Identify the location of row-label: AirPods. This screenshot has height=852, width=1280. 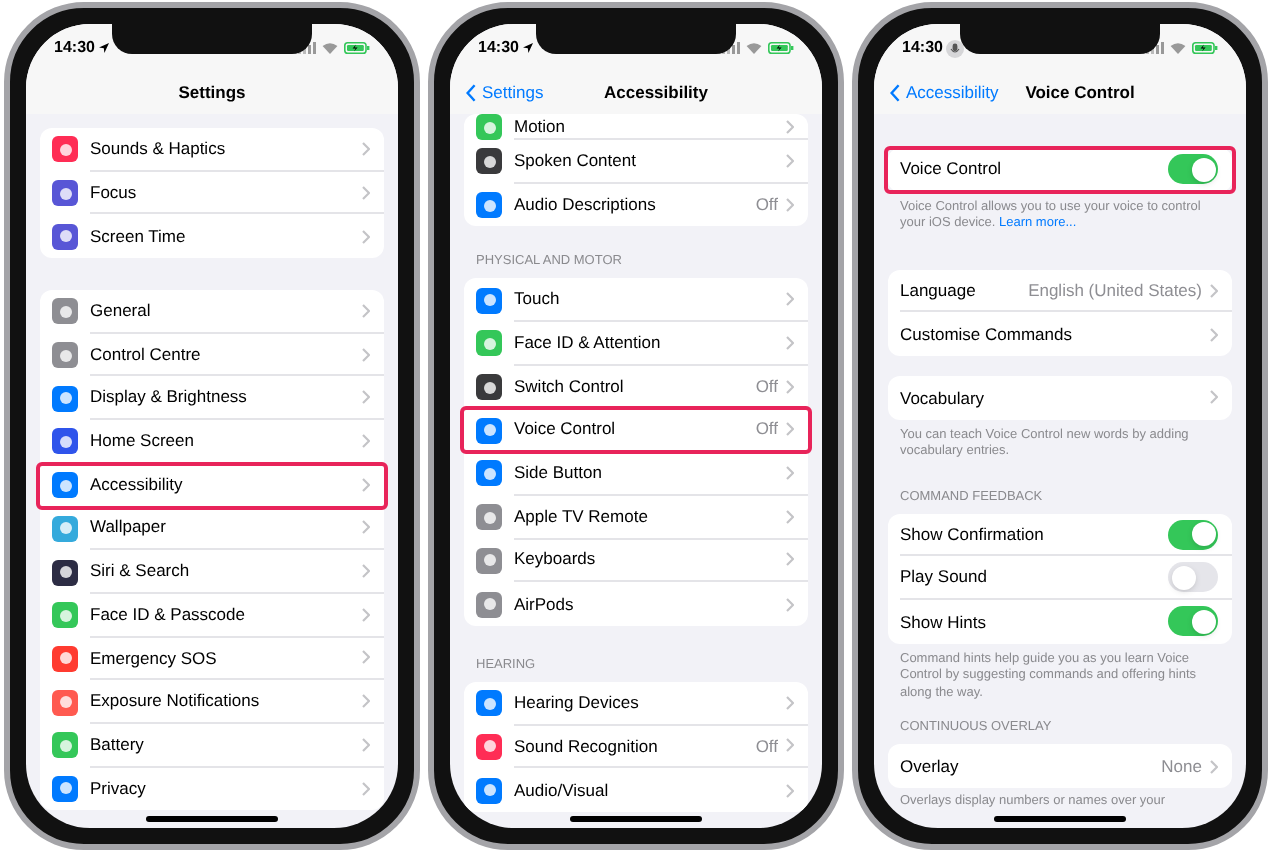
(646, 604).